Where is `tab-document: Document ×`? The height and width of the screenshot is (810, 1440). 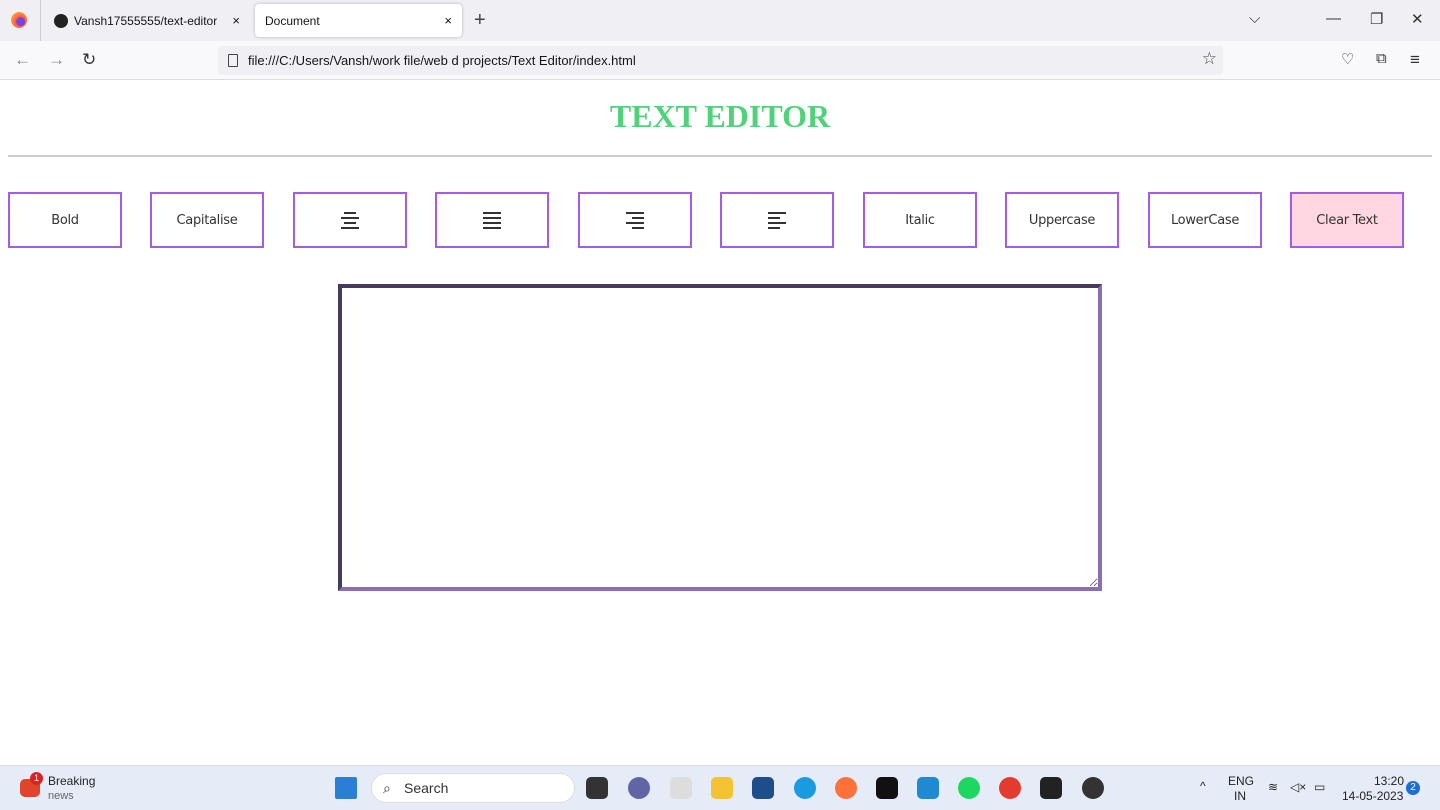 tab-document: Document × is located at coordinates (358, 20).